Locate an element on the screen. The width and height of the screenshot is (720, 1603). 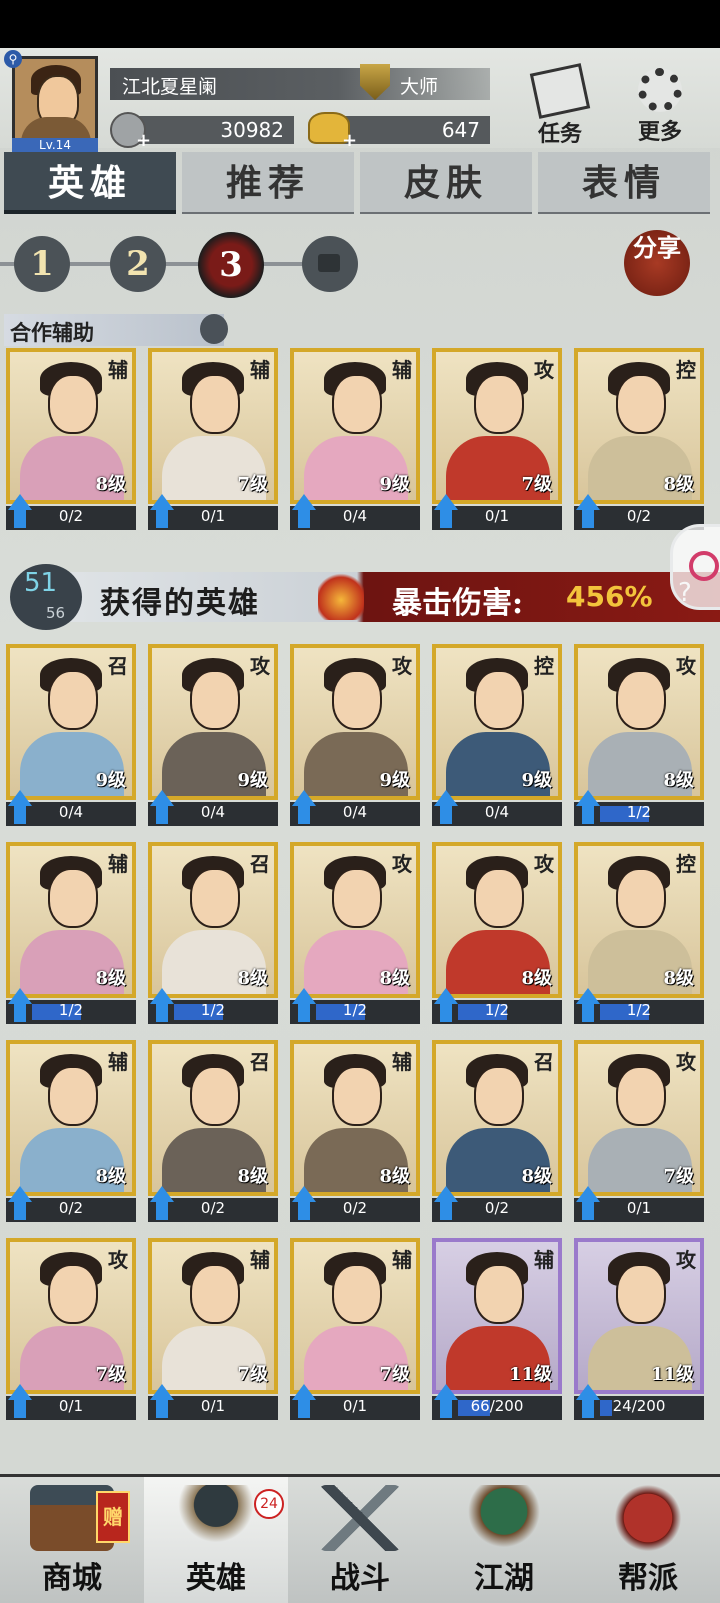
locked-page-button is located at coordinates (330, 264).